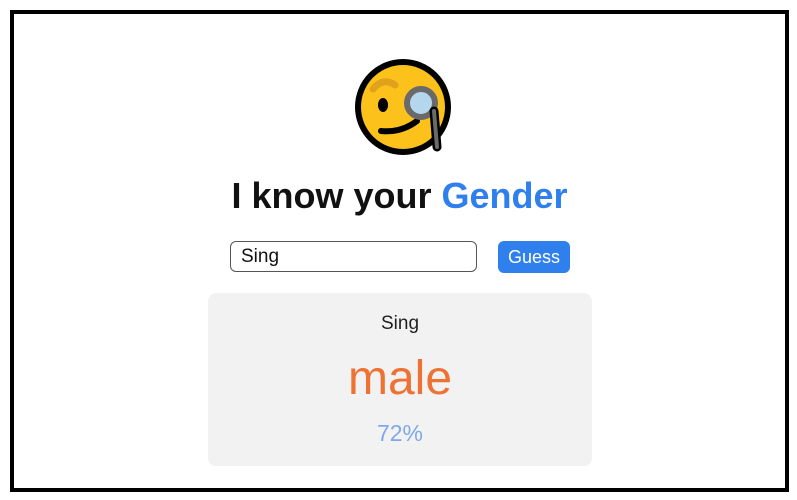  I want to click on title-accent: Gender, so click(504, 195).